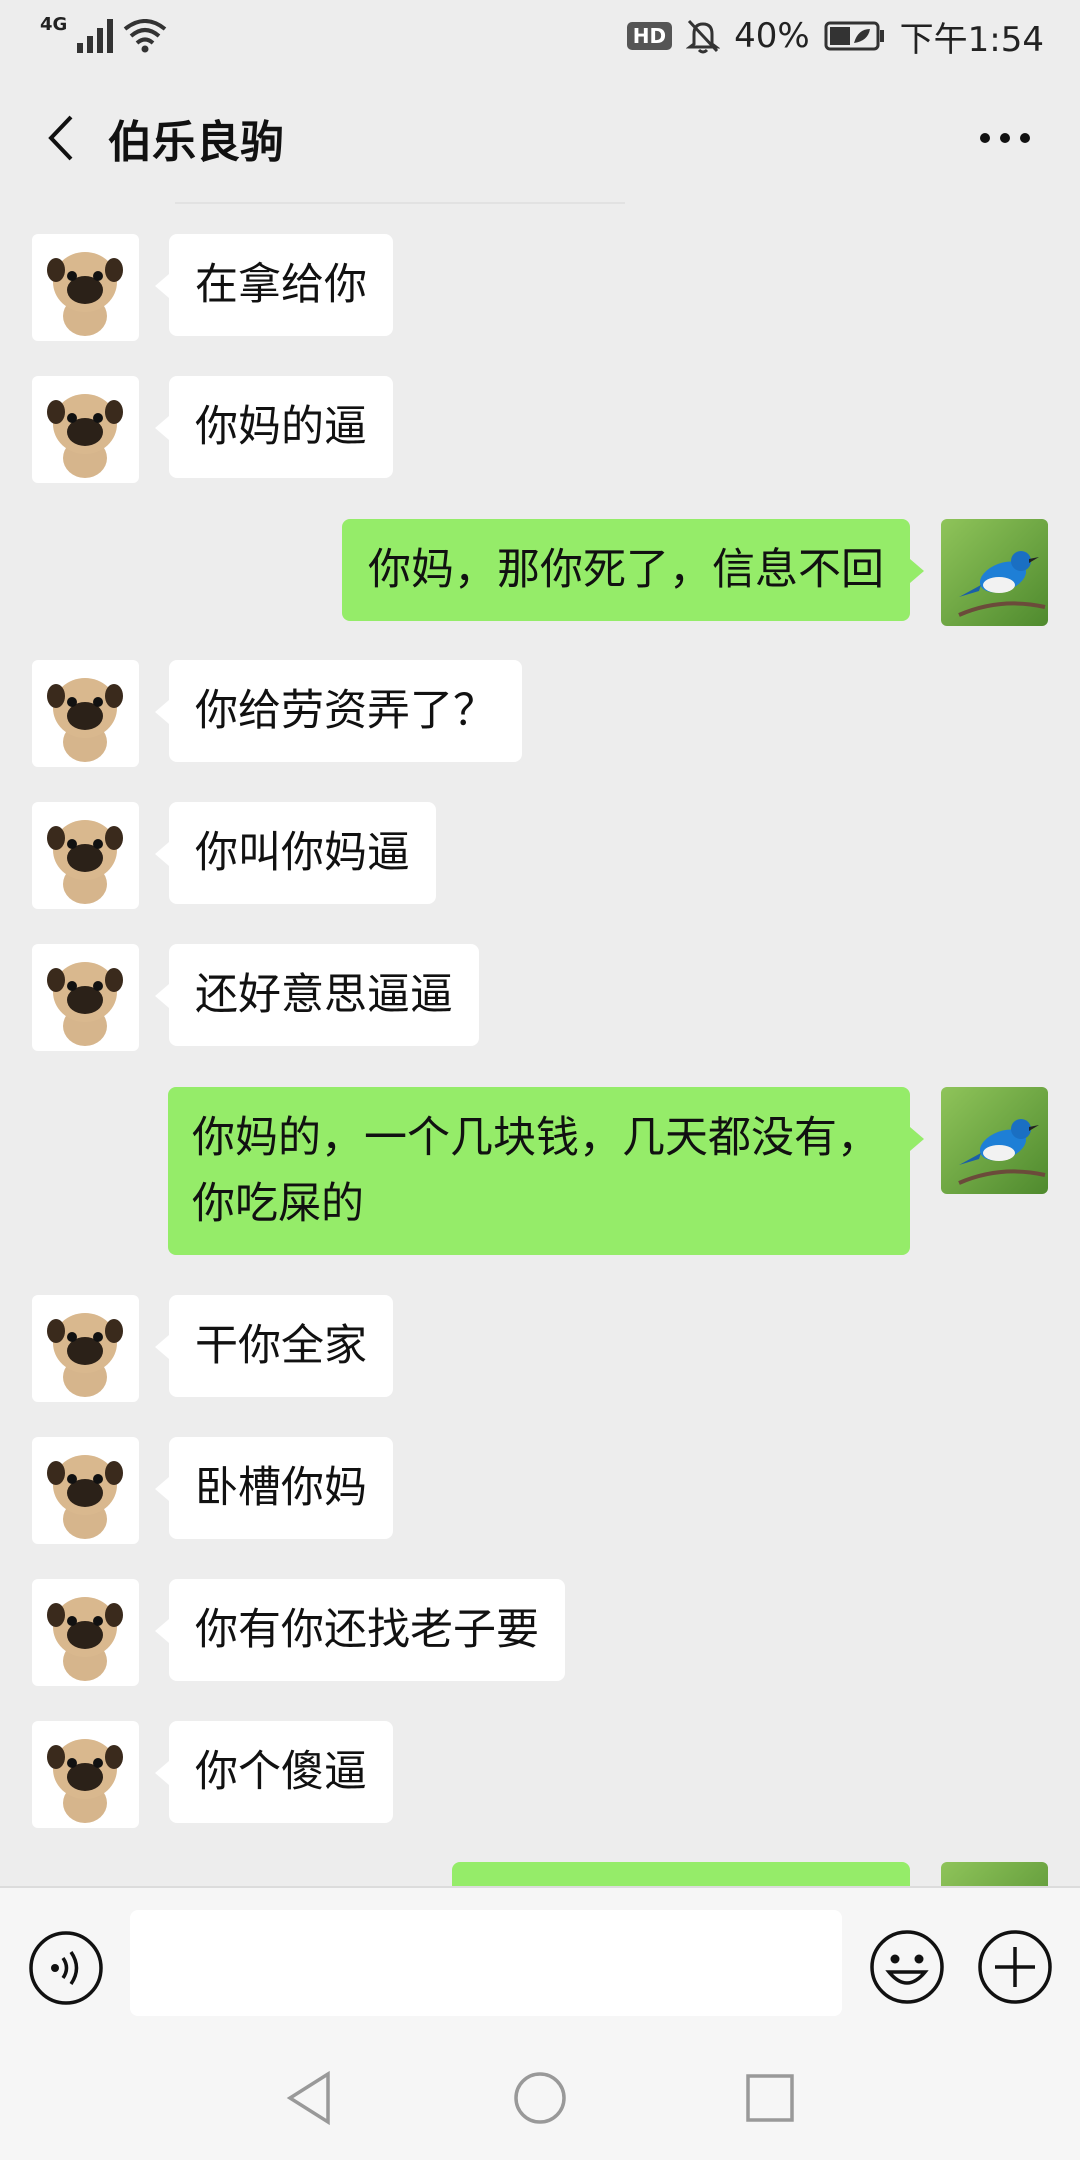 The height and width of the screenshot is (2160, 1080). What do you see at coordinates (338, 711) in the screenshot?
I see `message-bubble: 你给劳资弄了？` at bounding box center [338, 711].